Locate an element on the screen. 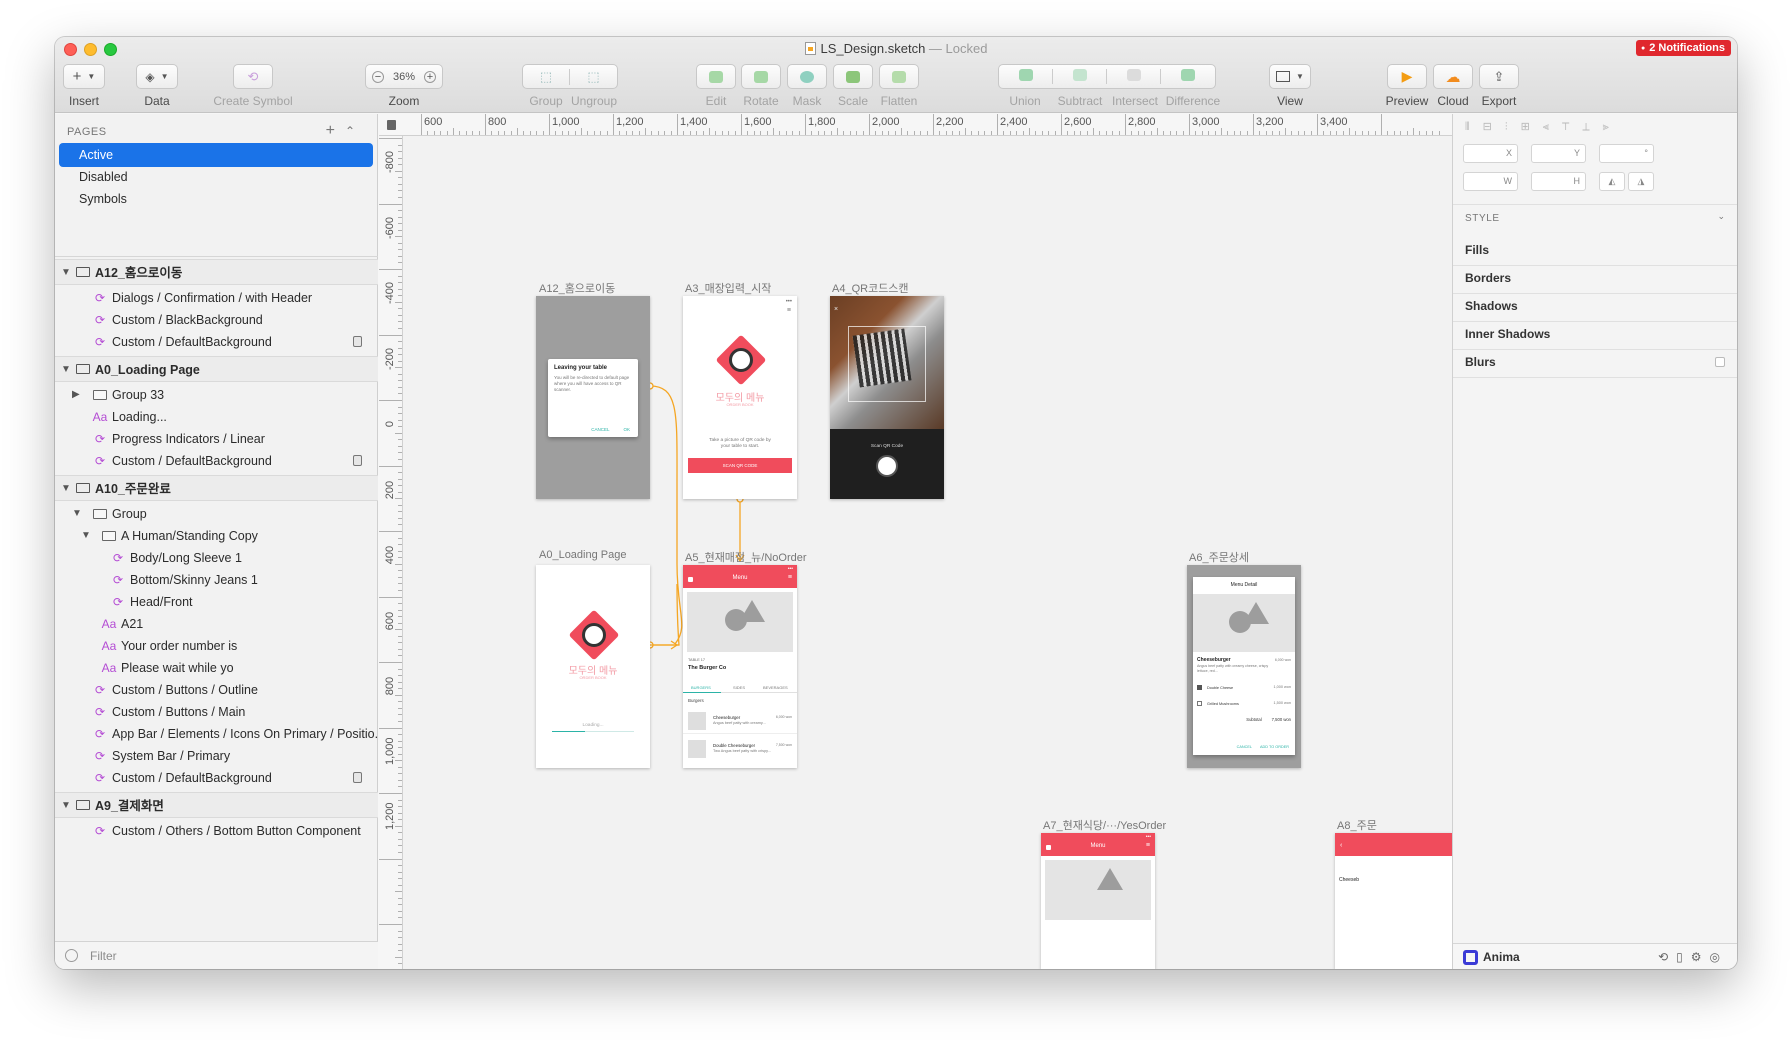 The width and height of the screenshot is (1792, 1042). subtract-button is located at coordinates (1080, 76).